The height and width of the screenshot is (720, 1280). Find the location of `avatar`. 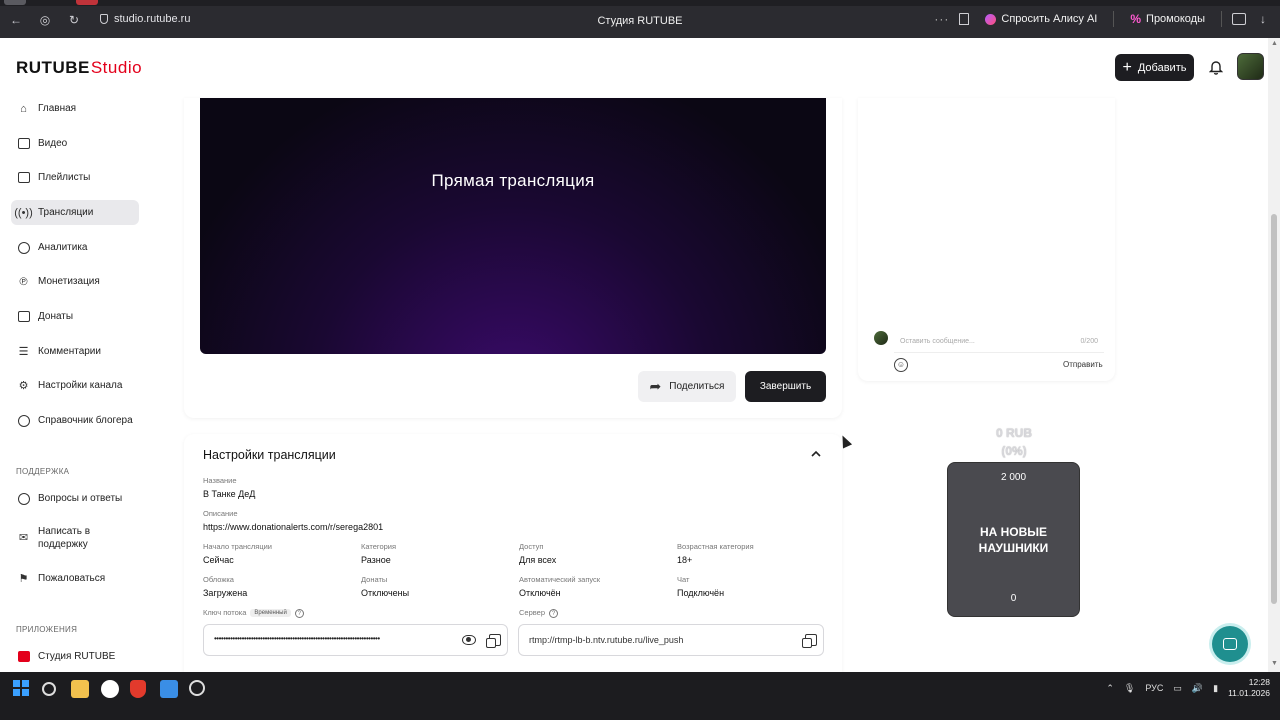

avatar is located at coordinates (1250, 66).